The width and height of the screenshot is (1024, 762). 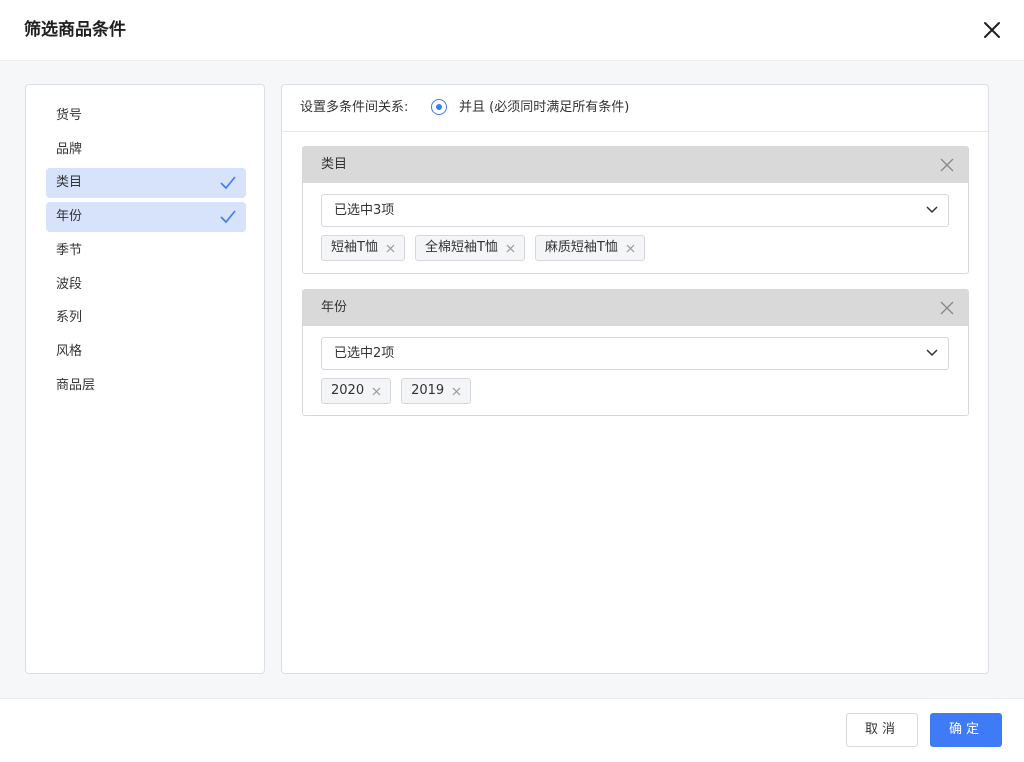 What do you see at coordinates (334, 164) in the screenshot?
I see `condition-title: 类目` at bounding box center [334, 164].